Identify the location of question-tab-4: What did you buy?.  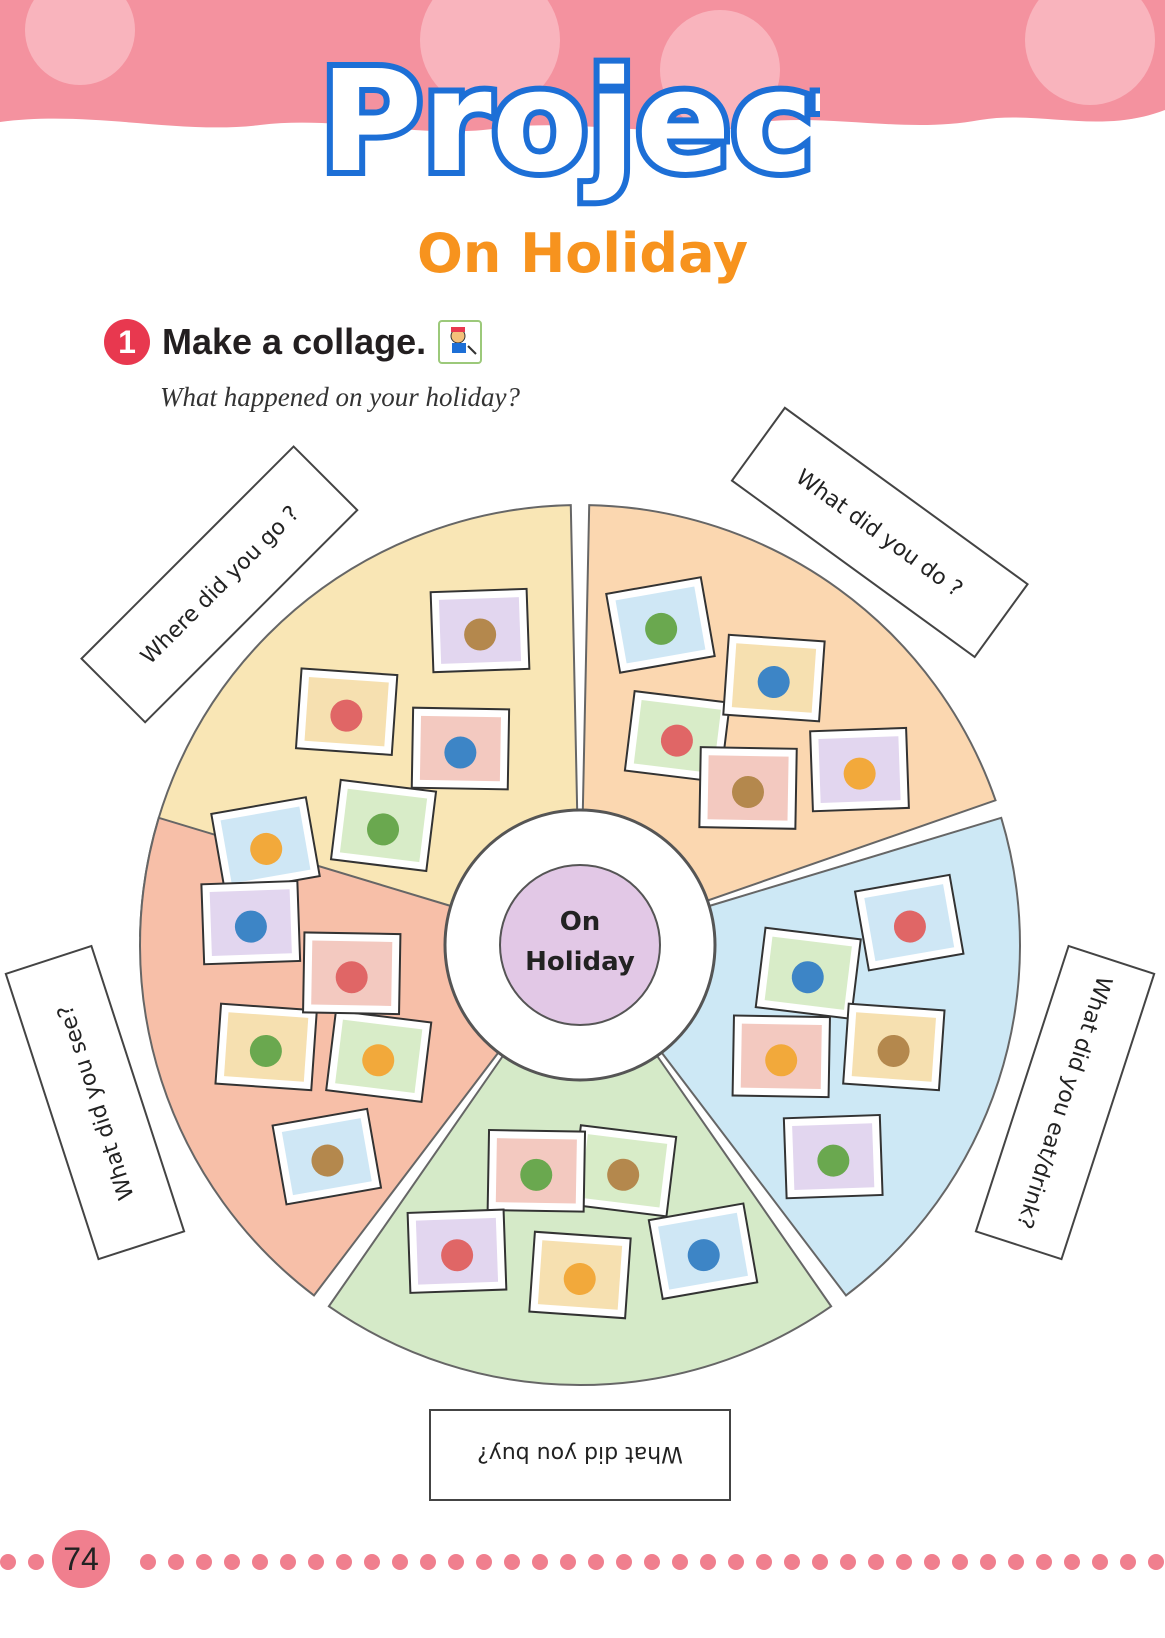
(580, 1455).